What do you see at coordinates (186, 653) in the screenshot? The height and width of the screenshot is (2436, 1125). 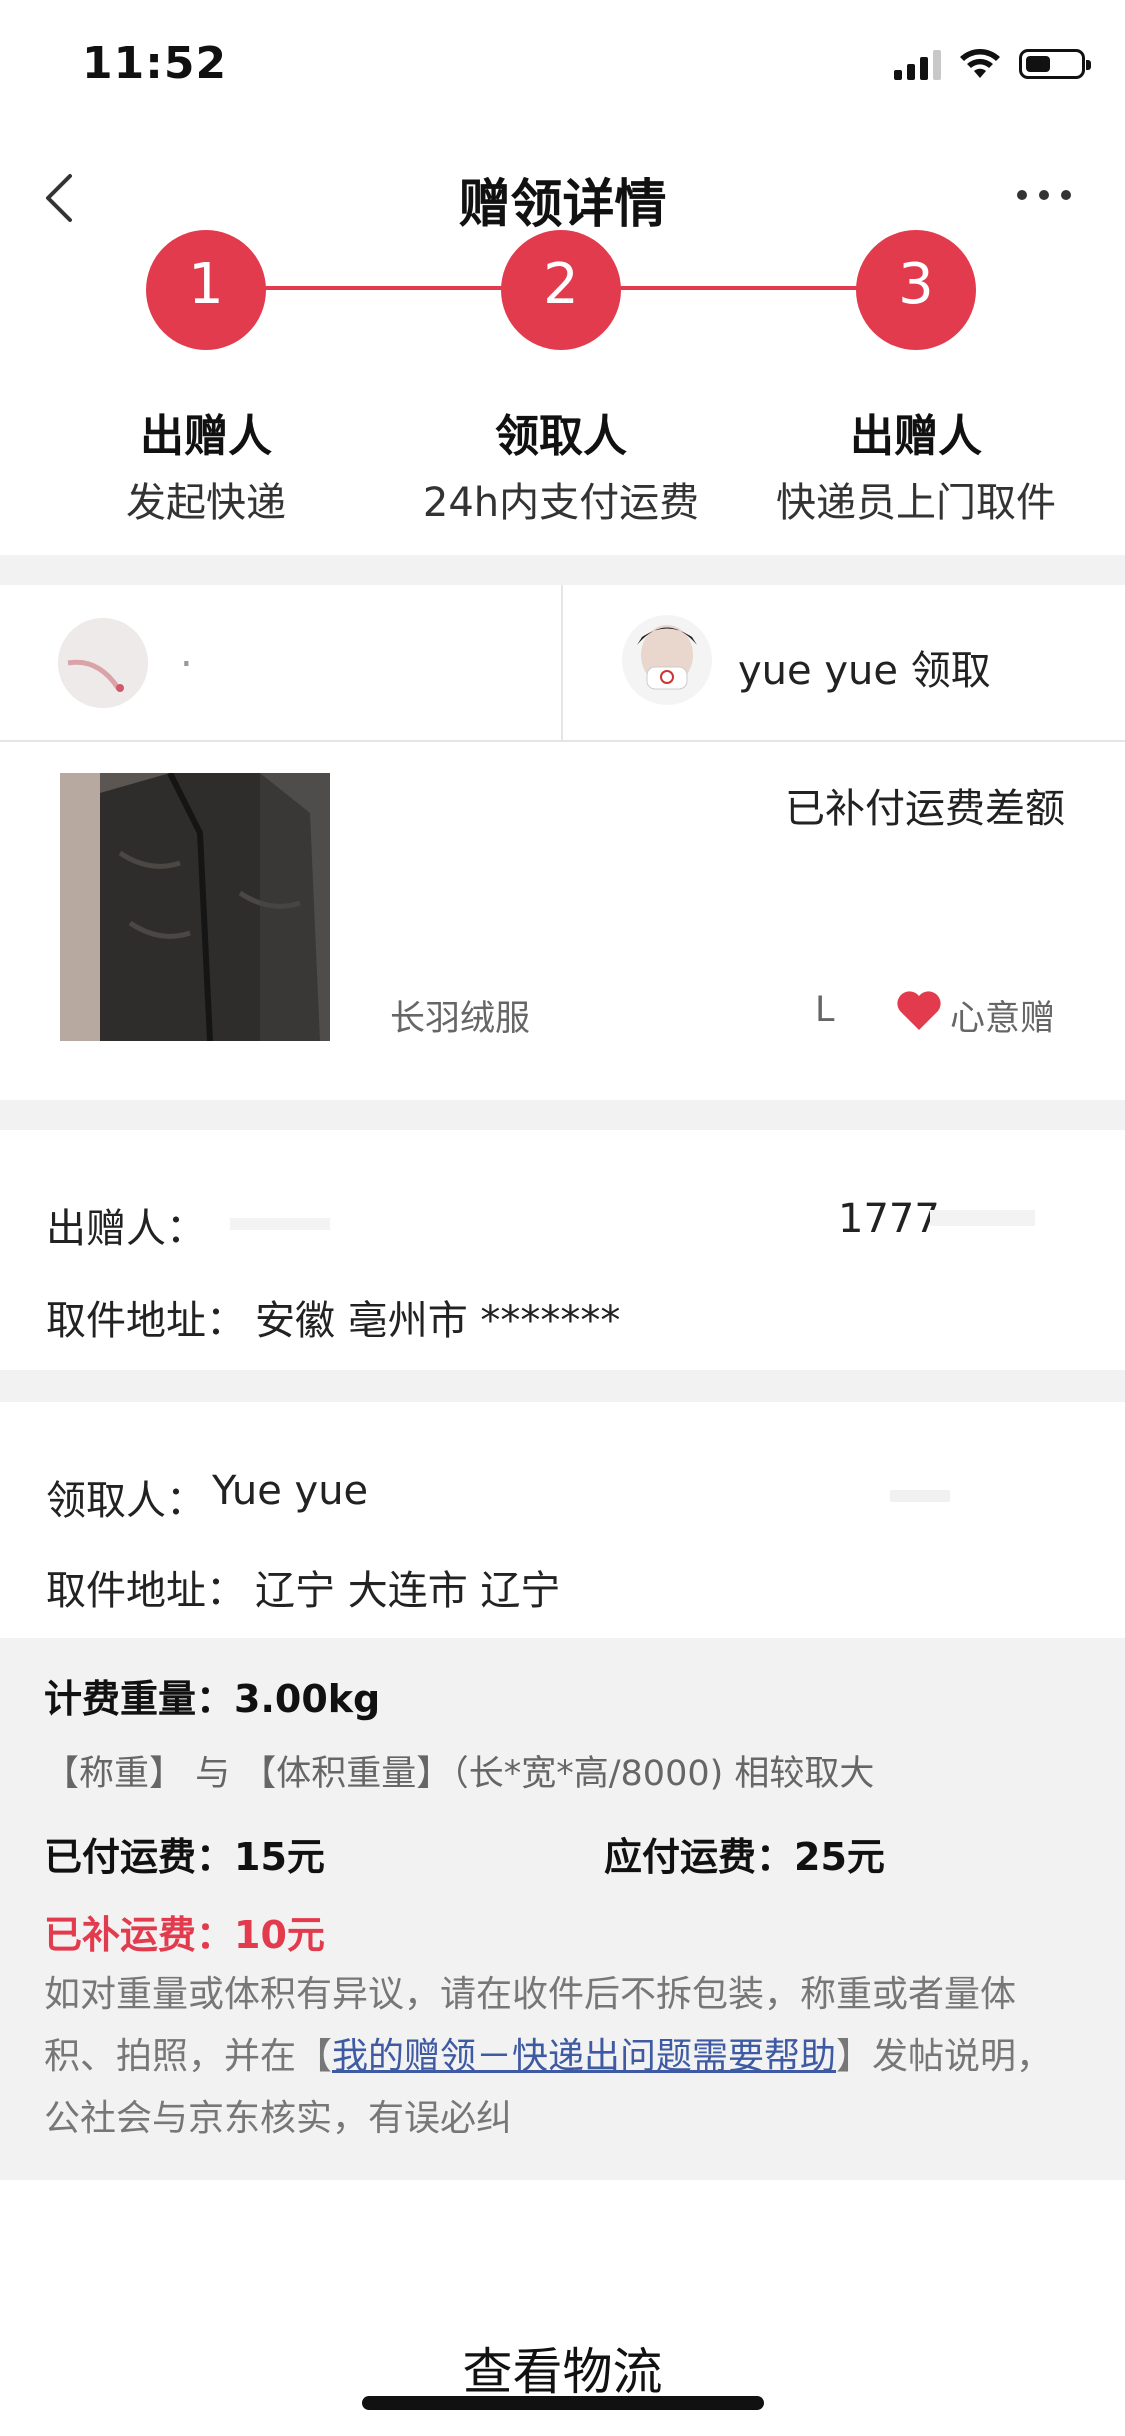 I see `giver-name: .` at bounding box center [186, 653].